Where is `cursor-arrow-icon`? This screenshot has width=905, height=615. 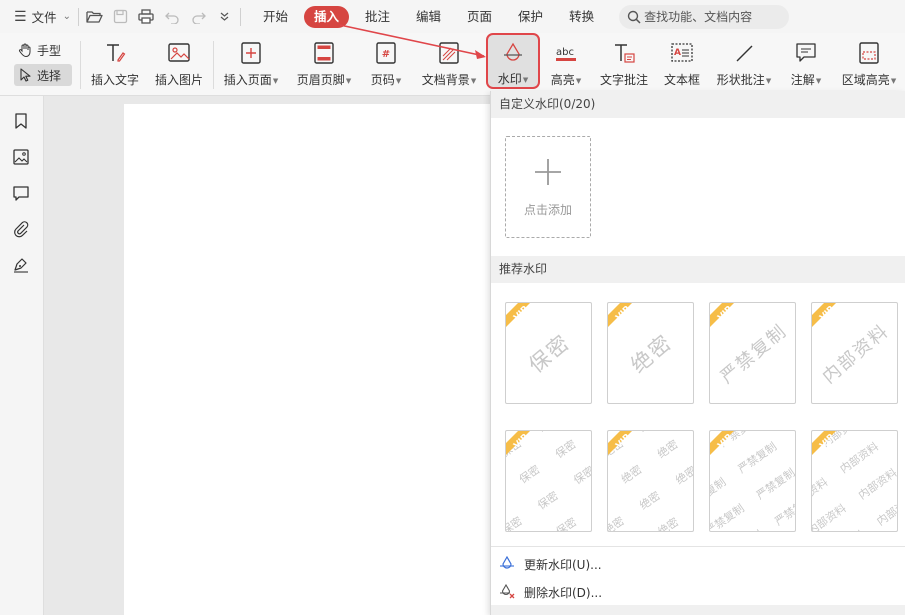
cursor-arrow-icon is located at coordinates (25, 75).